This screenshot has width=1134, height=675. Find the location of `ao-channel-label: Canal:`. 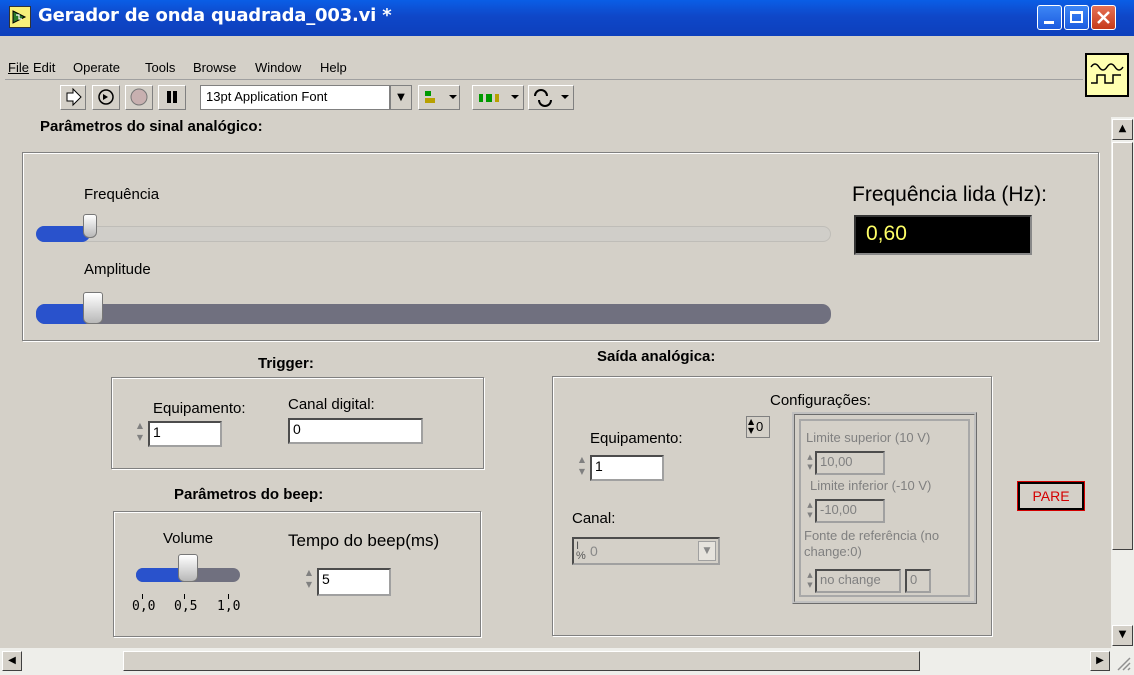

ao-channel-label: Canal: is located at coordinates (594, 518).